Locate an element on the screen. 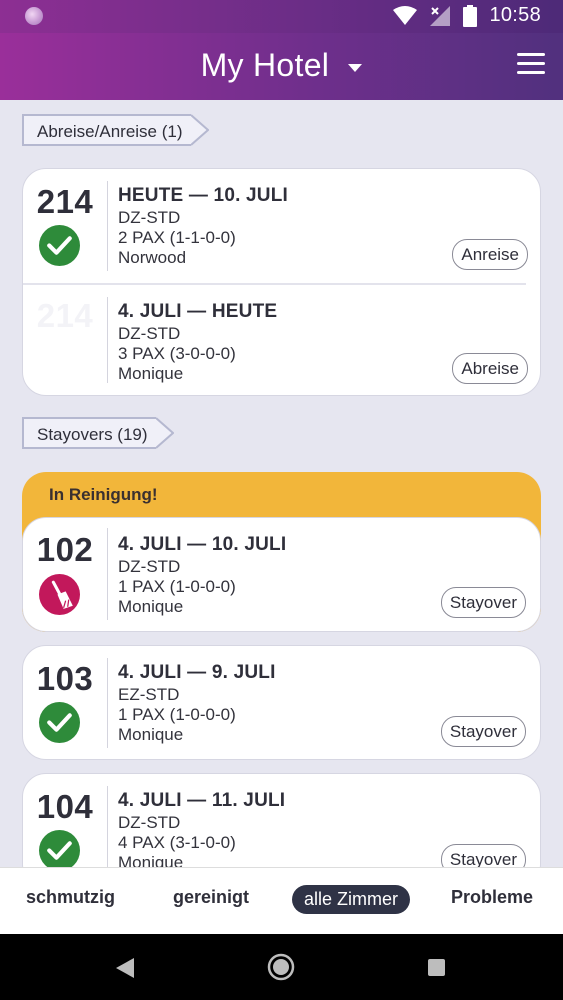 The height and width of the screenshot is (1000, 563). clock: 10:58 is located at coordinates (515, 15).